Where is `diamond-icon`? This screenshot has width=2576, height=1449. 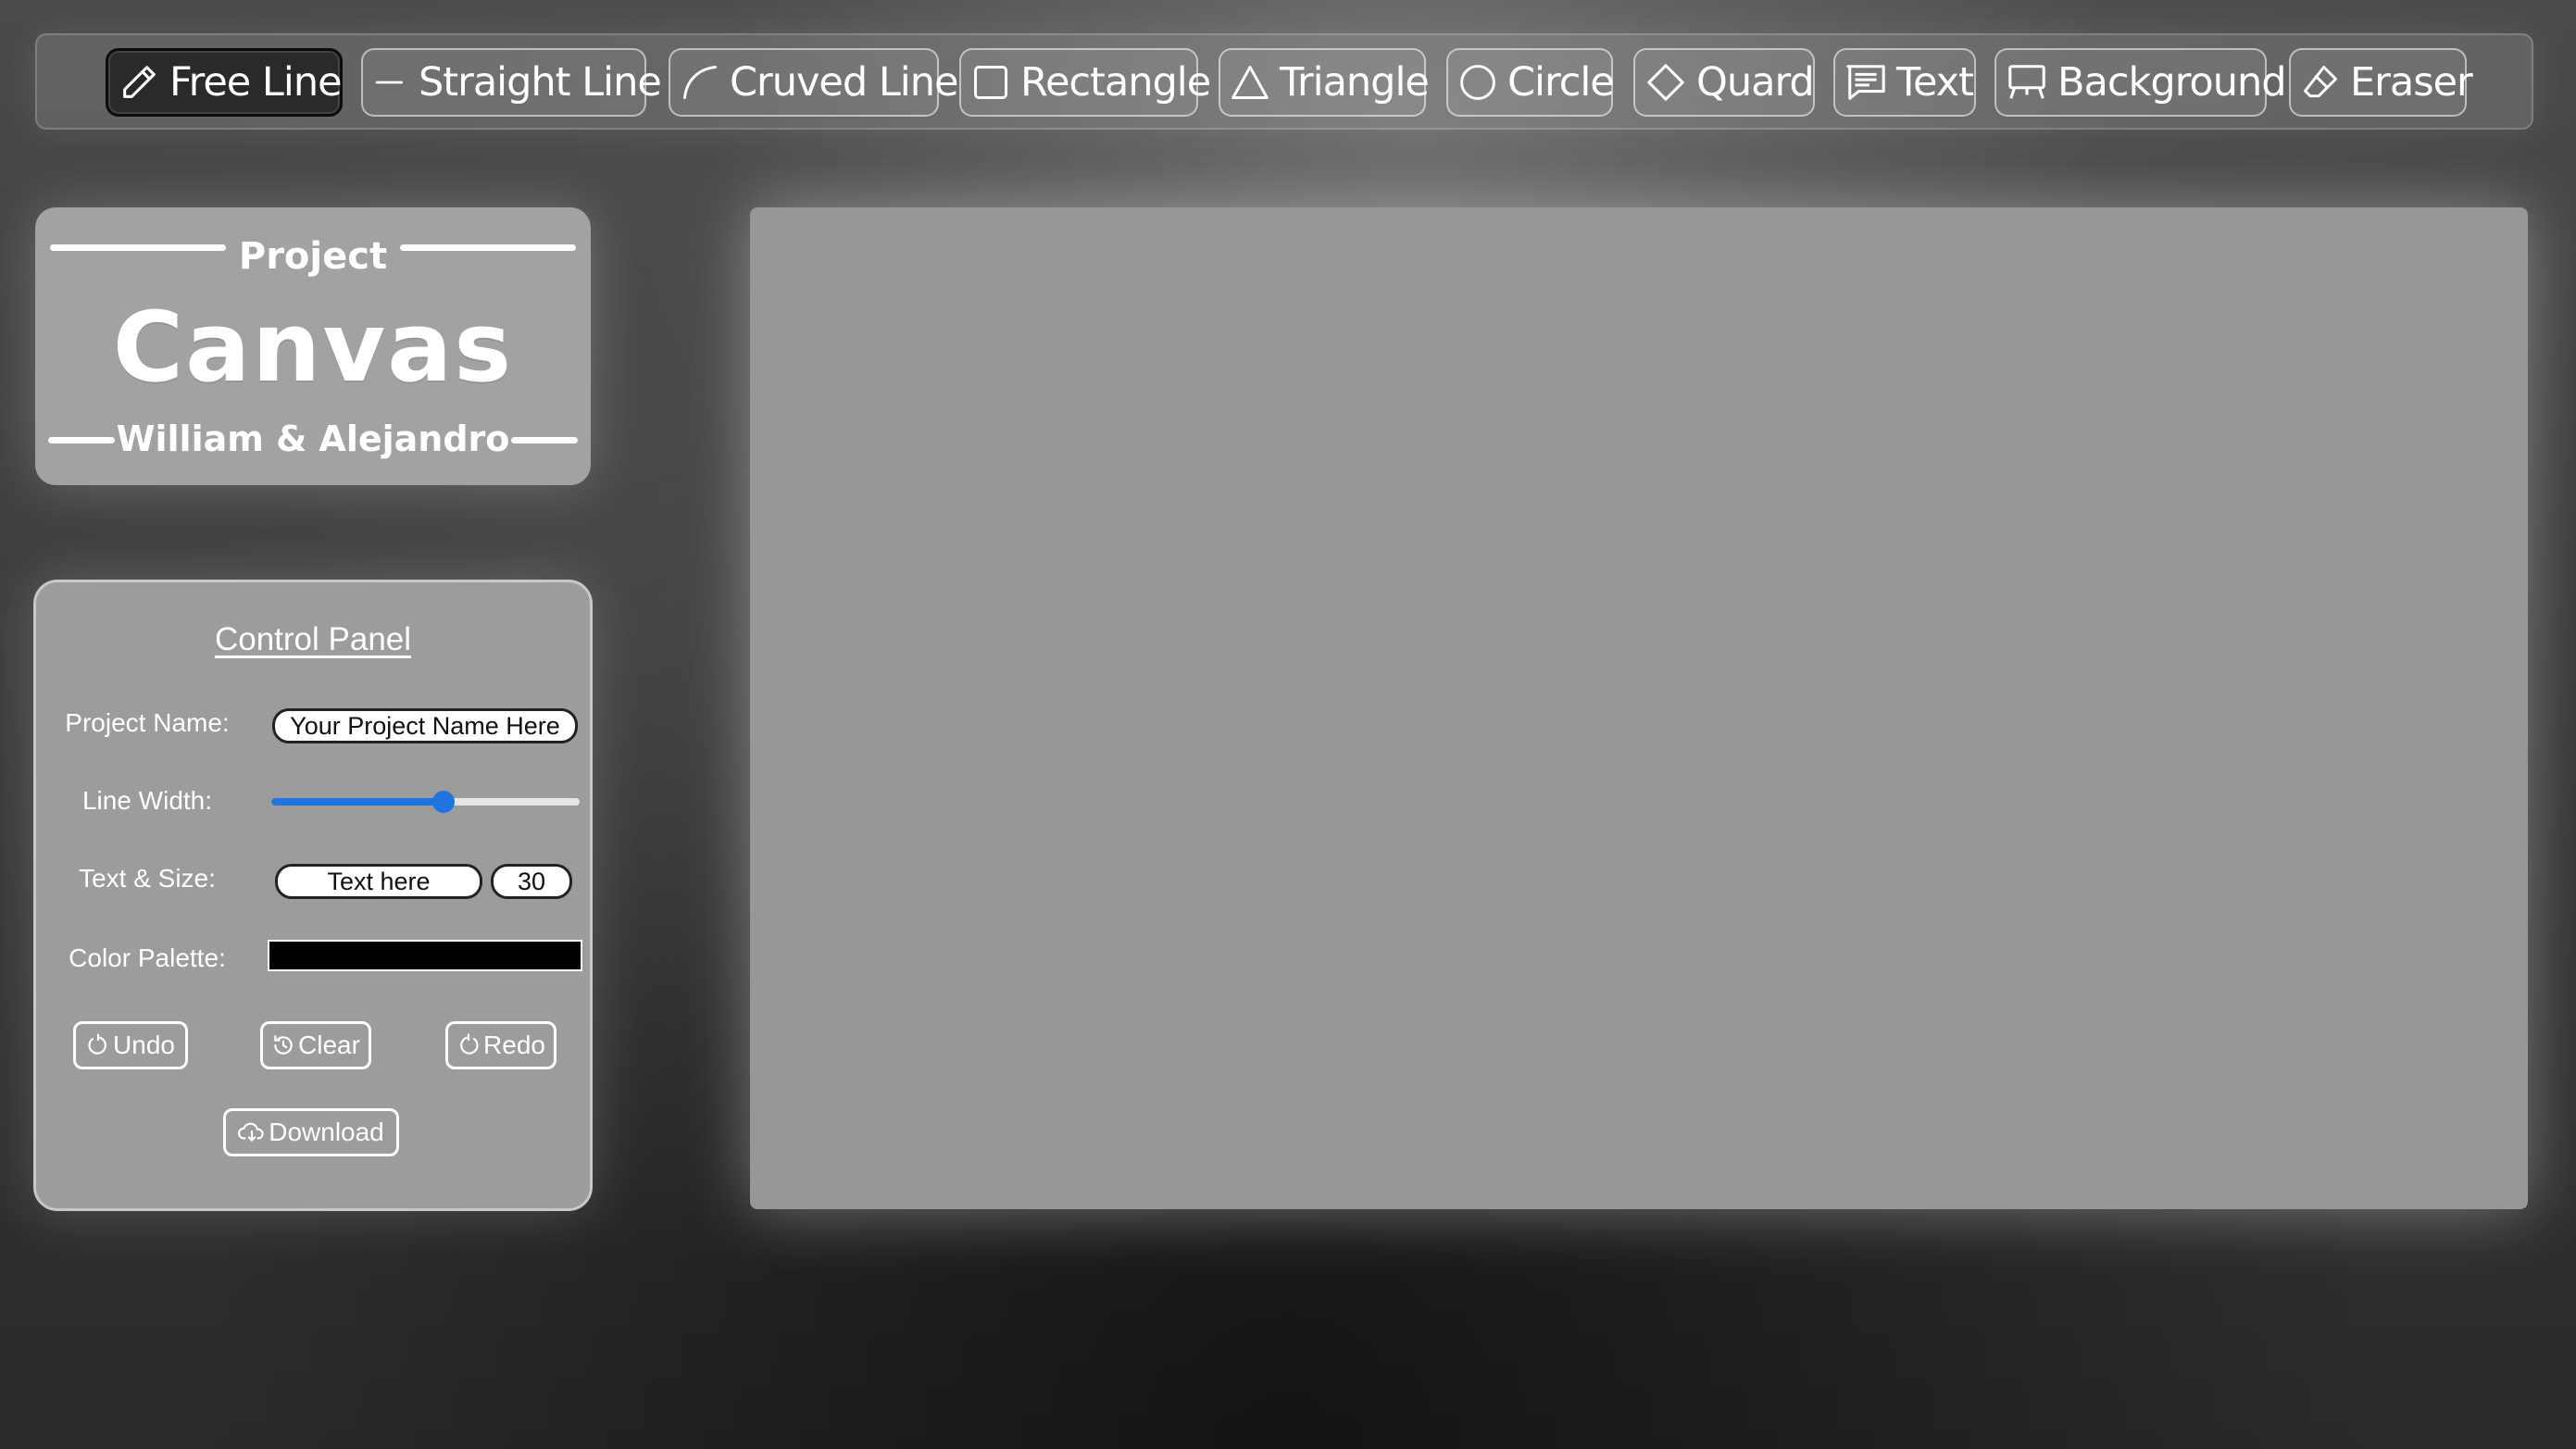 diamond-icon is located at coordinates (1666, 82).